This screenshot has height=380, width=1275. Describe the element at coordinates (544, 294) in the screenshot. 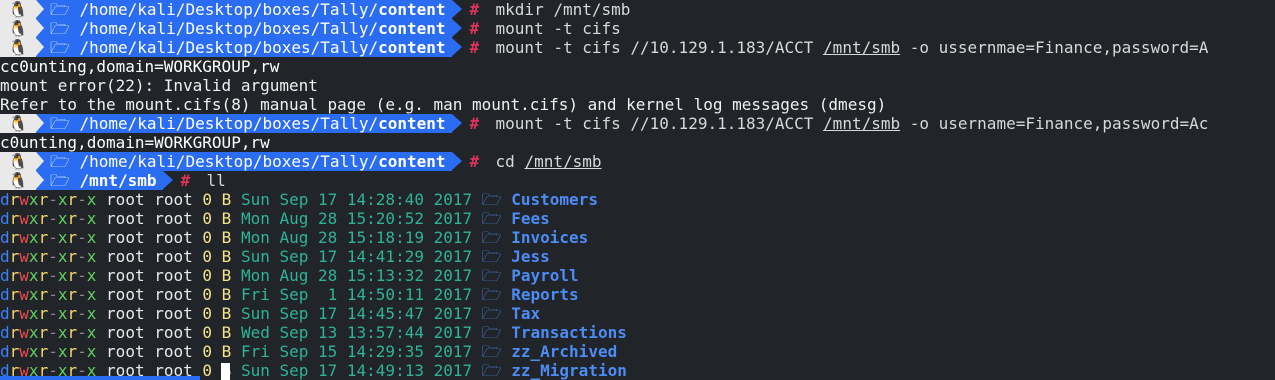

I see `directory-name: Reports` at that location.